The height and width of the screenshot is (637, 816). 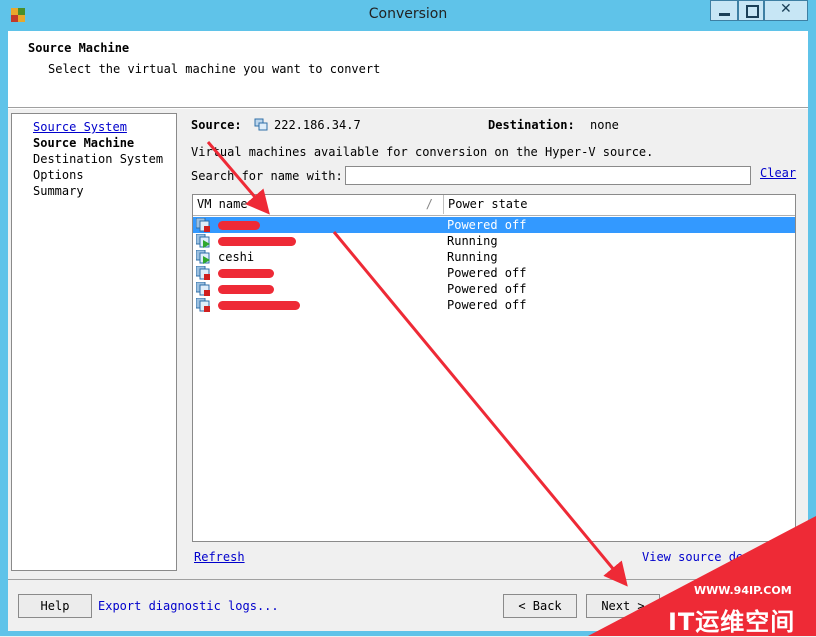 I want to click on vm-name: ceshi, so click(x=236, y=257).